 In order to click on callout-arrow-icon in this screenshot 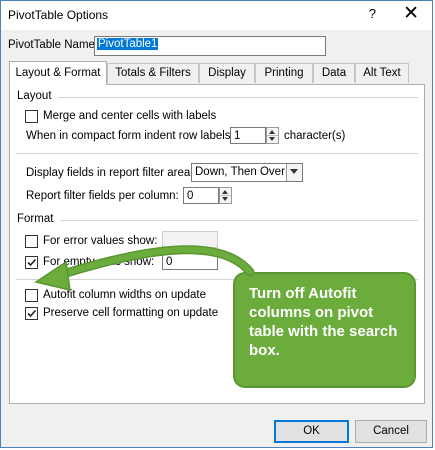, I will do `click(144, 268)`.